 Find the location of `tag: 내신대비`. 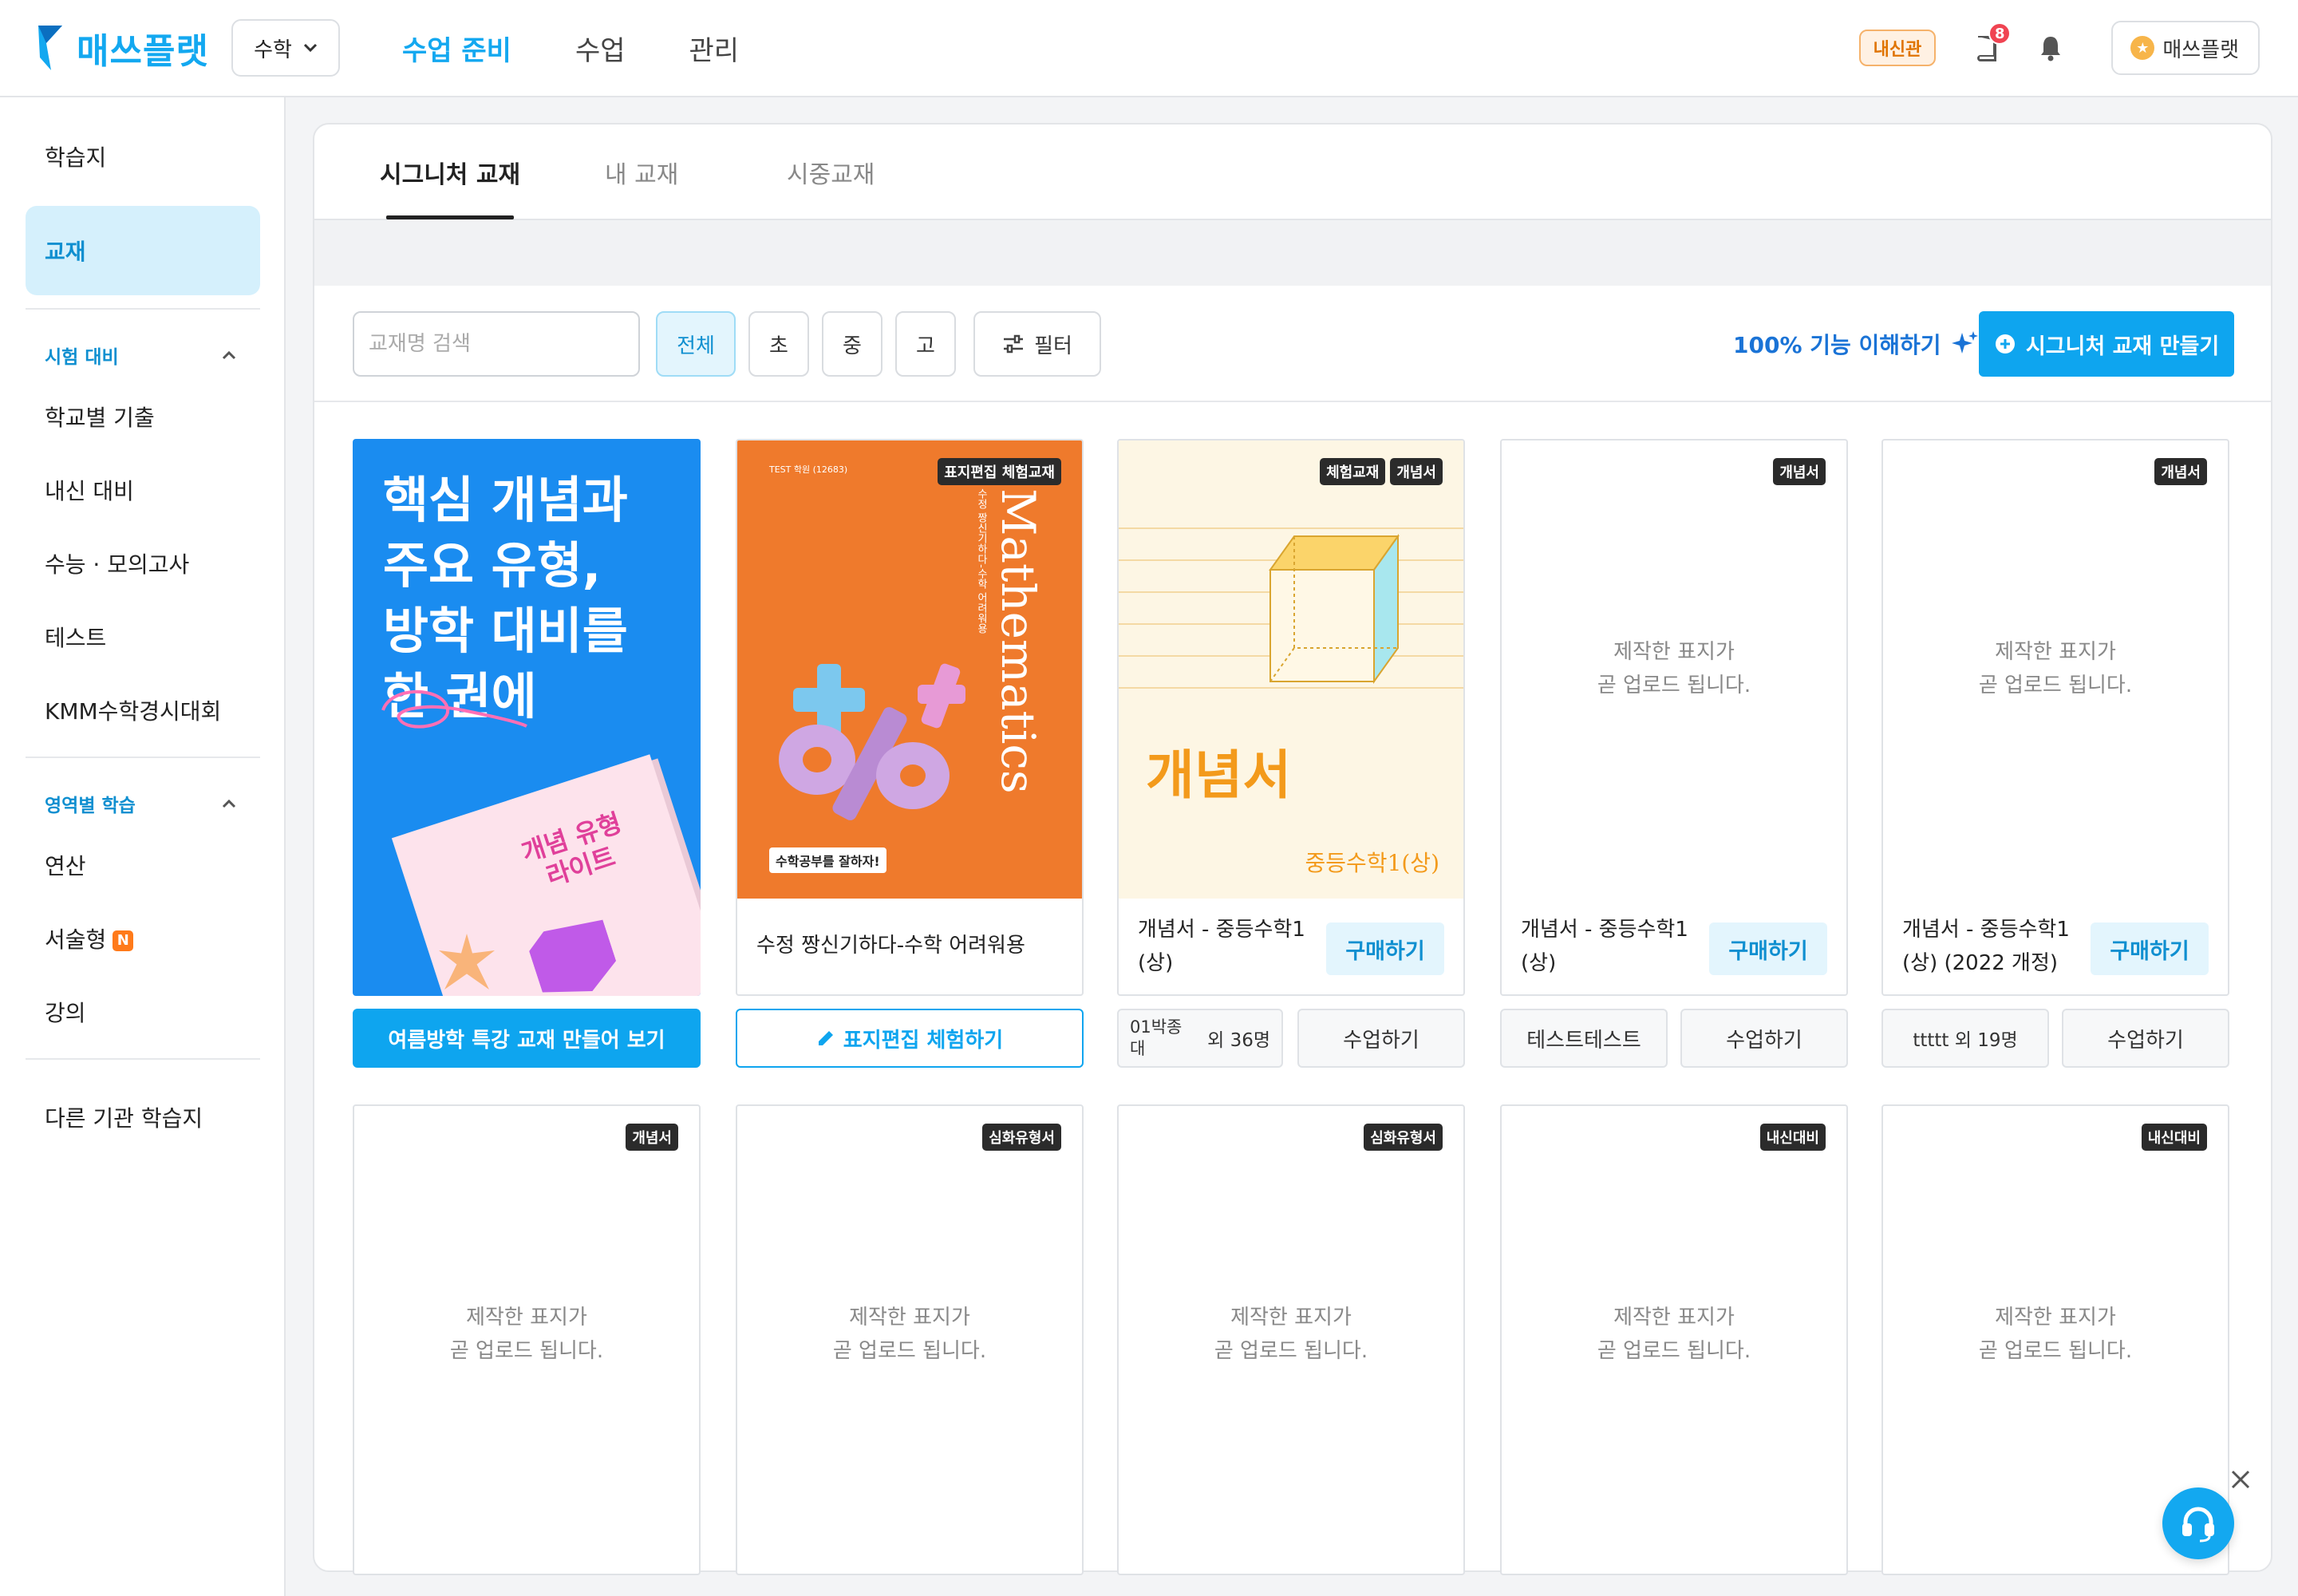

tag: 내신대비 is located at coordinates (1792, 1137).